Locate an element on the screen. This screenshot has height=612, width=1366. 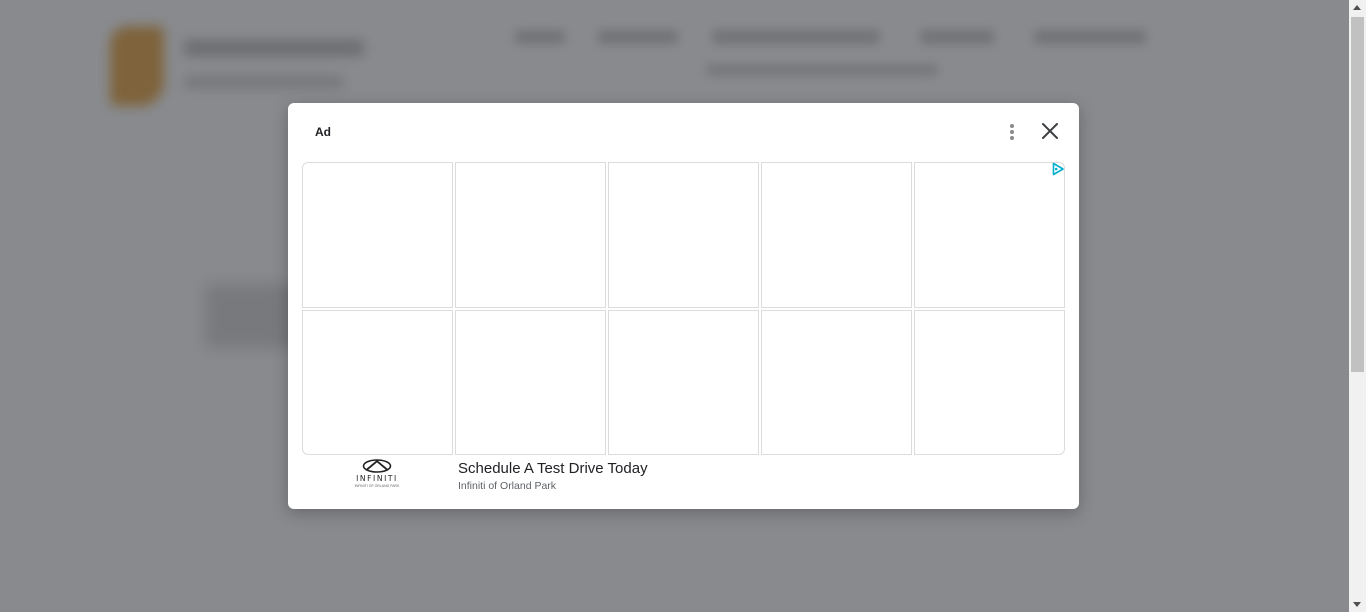
scroll-down-icon is located at coordinates (1357, 604).